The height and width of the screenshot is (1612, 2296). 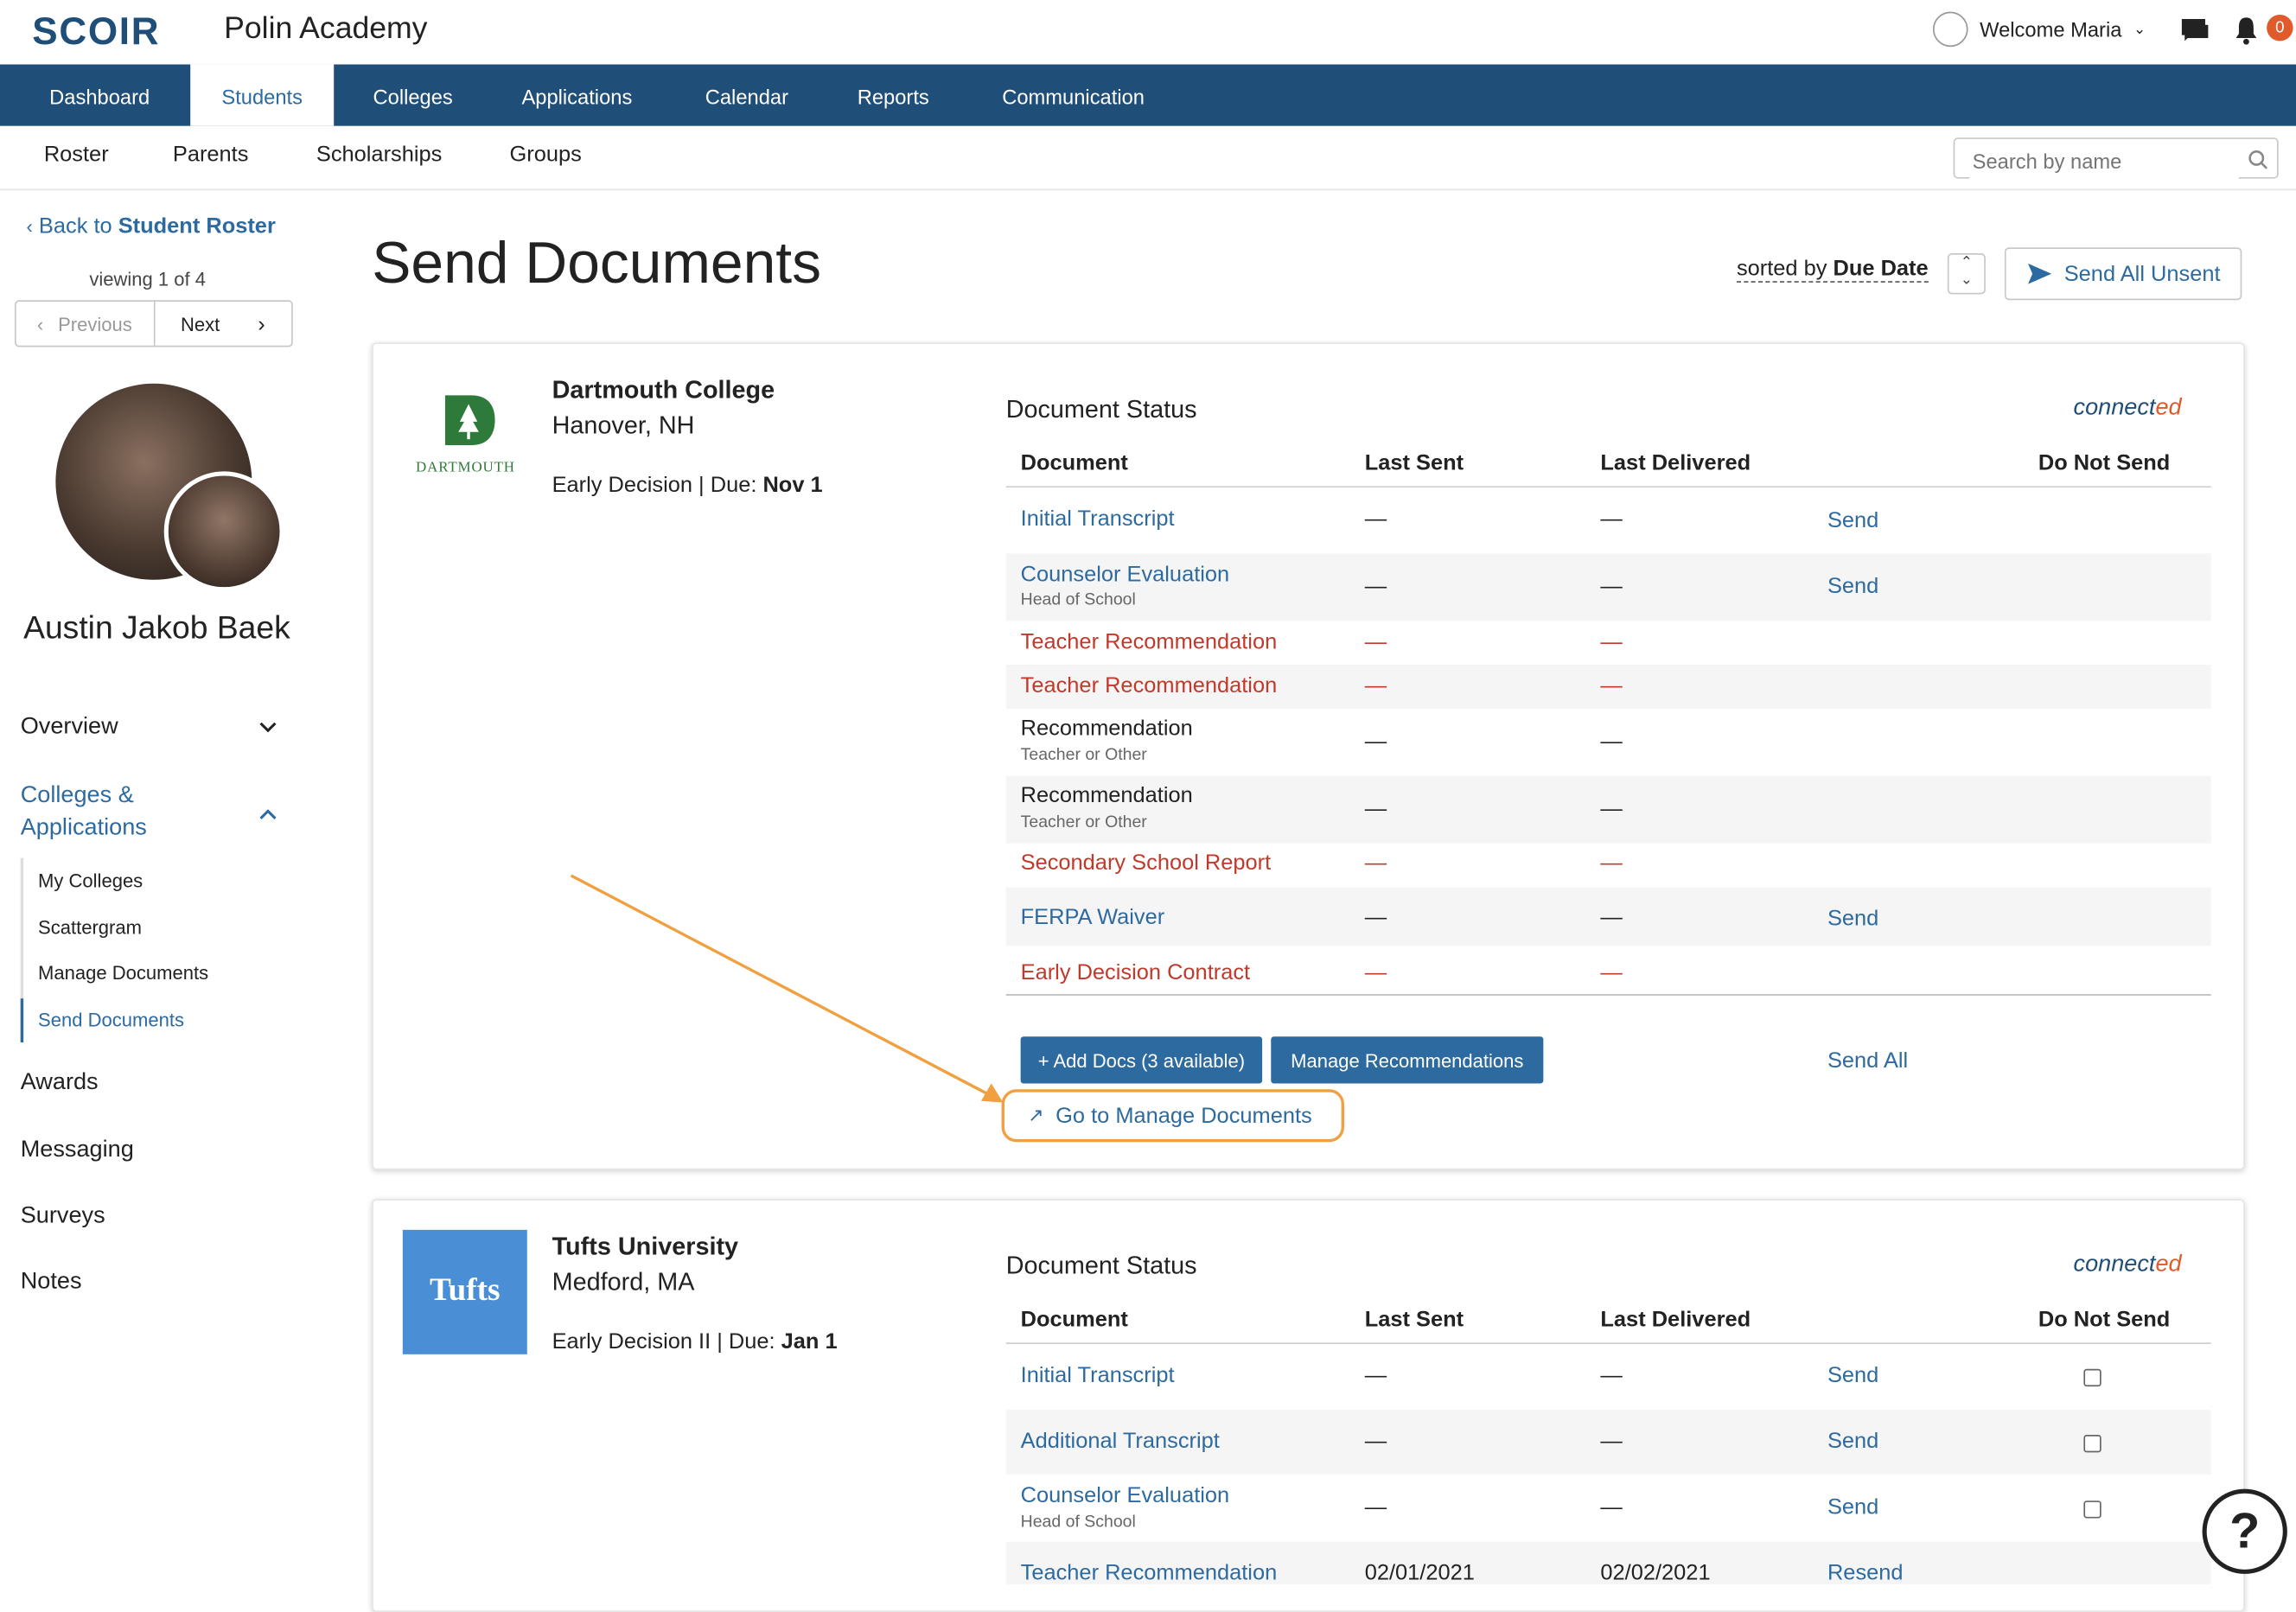 I want to click on menu-colleges-applications-line2: Applications, so click(x=84, y=828).